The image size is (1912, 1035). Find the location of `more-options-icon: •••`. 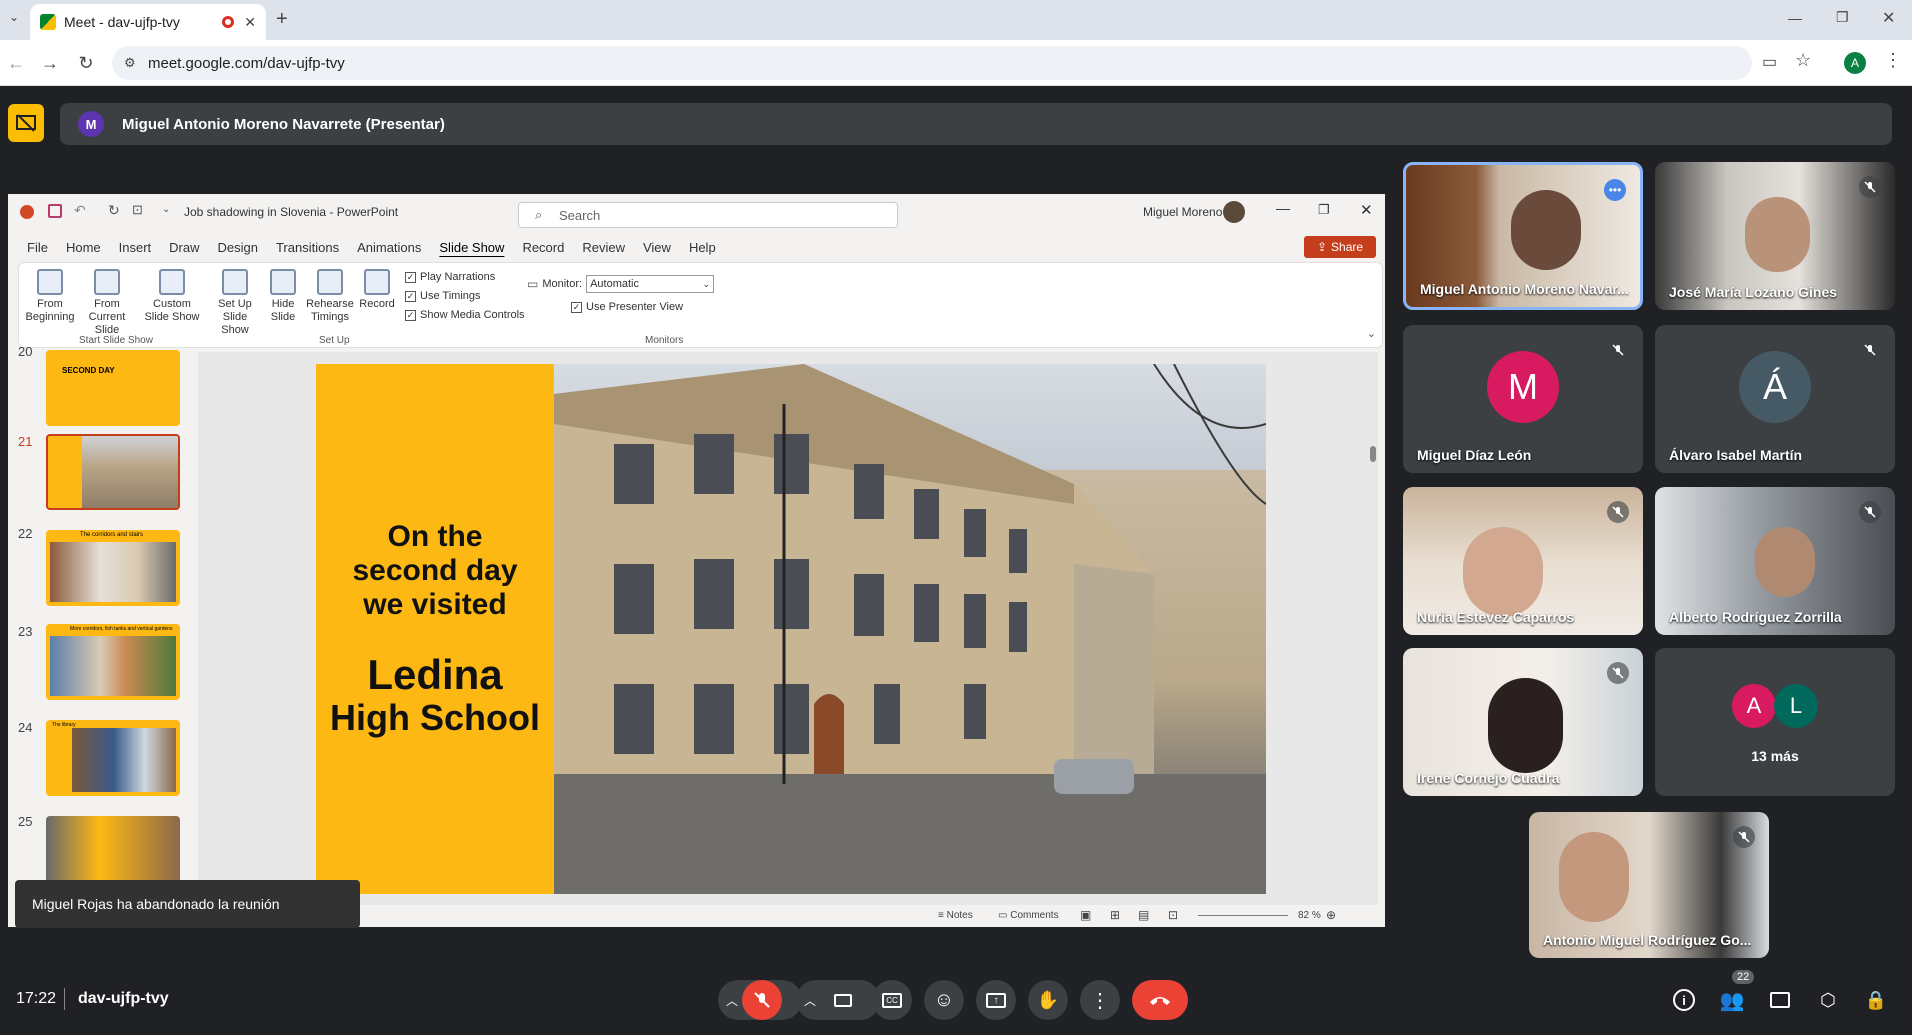

more-options-icon: ••• is located at coordinates (1615, 190).